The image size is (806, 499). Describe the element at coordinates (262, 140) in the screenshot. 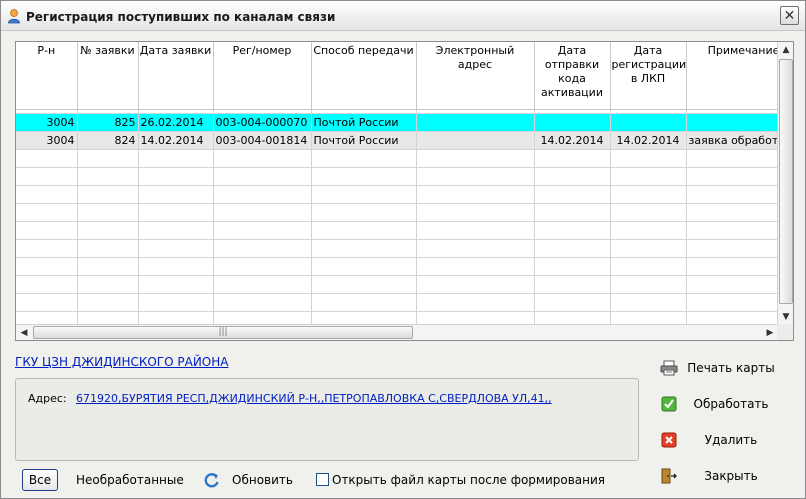

I see `cell-reg-number: 003-004-001814` at that location.